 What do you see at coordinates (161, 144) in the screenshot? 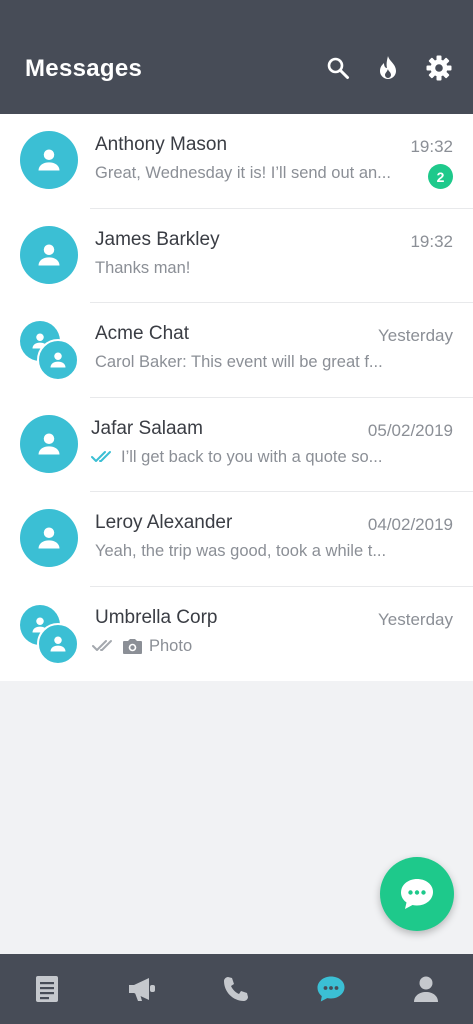
I see `contact-name: Anthony Mason` at bounding box center [161, 144].